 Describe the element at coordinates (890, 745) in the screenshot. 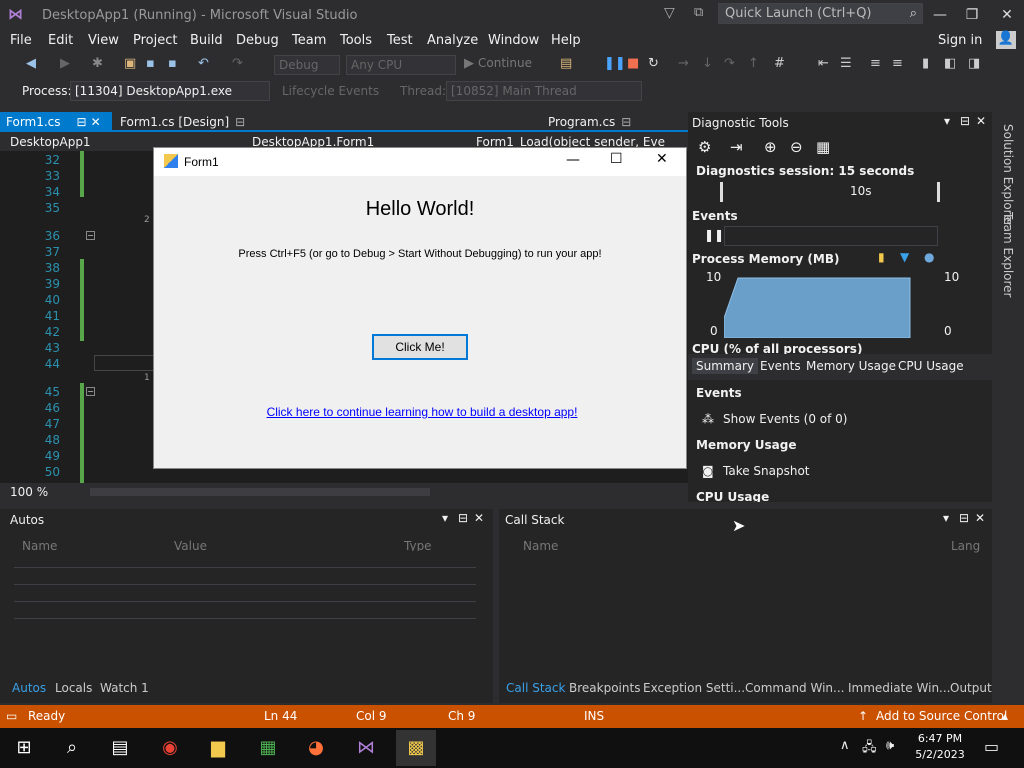

I see `volume-icon: 🕪` at that location.